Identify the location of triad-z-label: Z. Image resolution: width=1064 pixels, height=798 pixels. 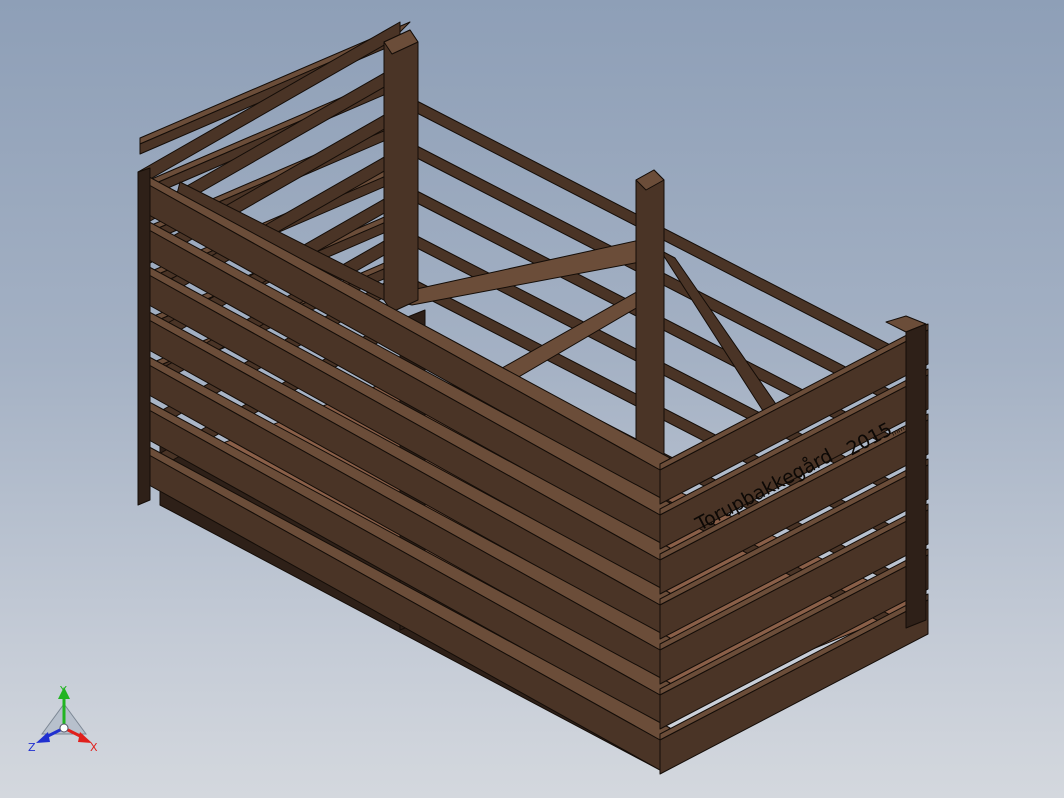
(32, 747).